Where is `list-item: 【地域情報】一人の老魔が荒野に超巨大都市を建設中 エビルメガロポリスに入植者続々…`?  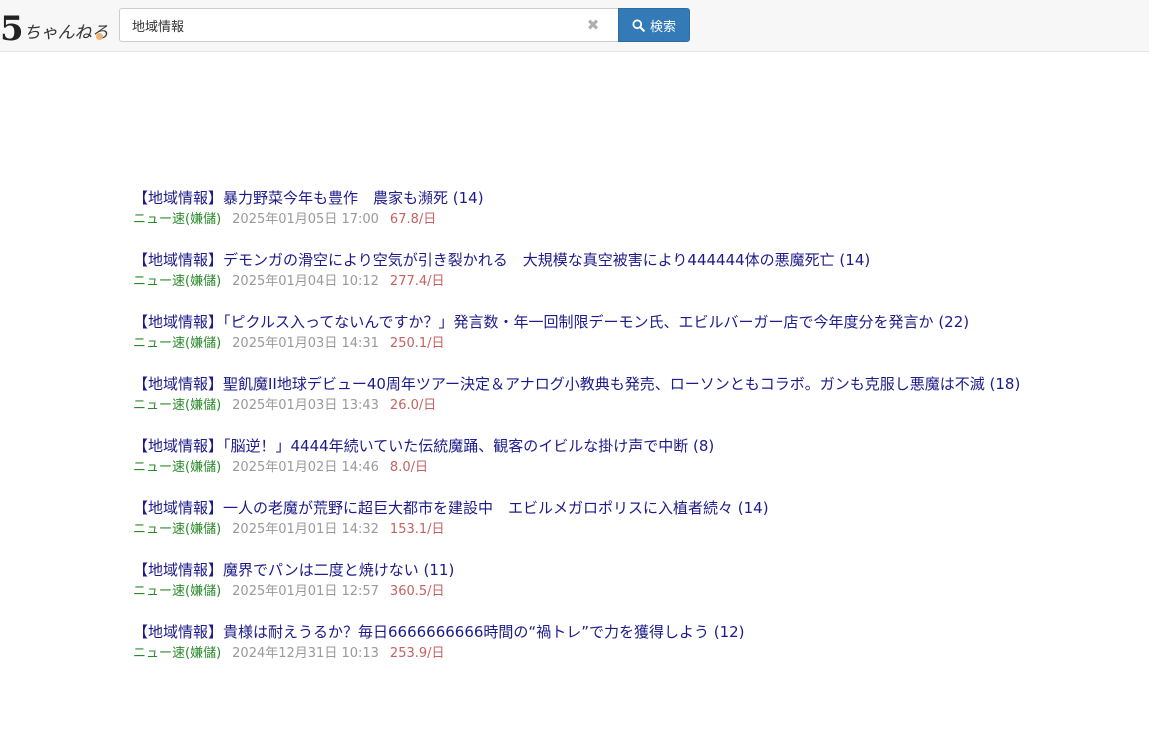 list-item: 【地域情報】一人の老魔が荒野に超巨大都市を建設中 エビルメガロポリスに入植者続々… is located at coordinates (583, 518).